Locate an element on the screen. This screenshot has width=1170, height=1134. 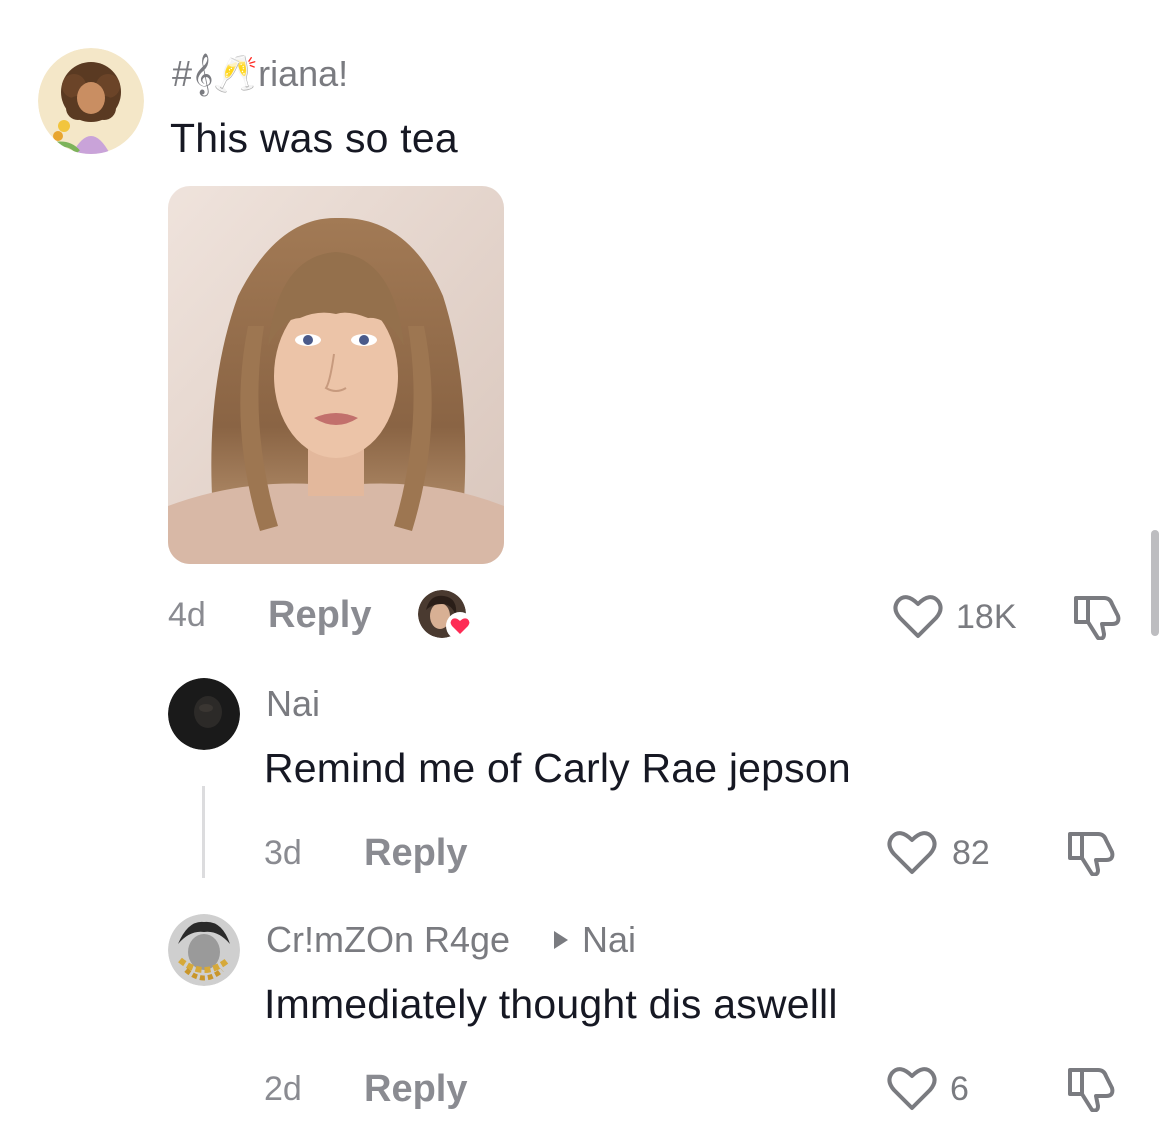
comment-time: 4d is located at coordinates (187, 615).